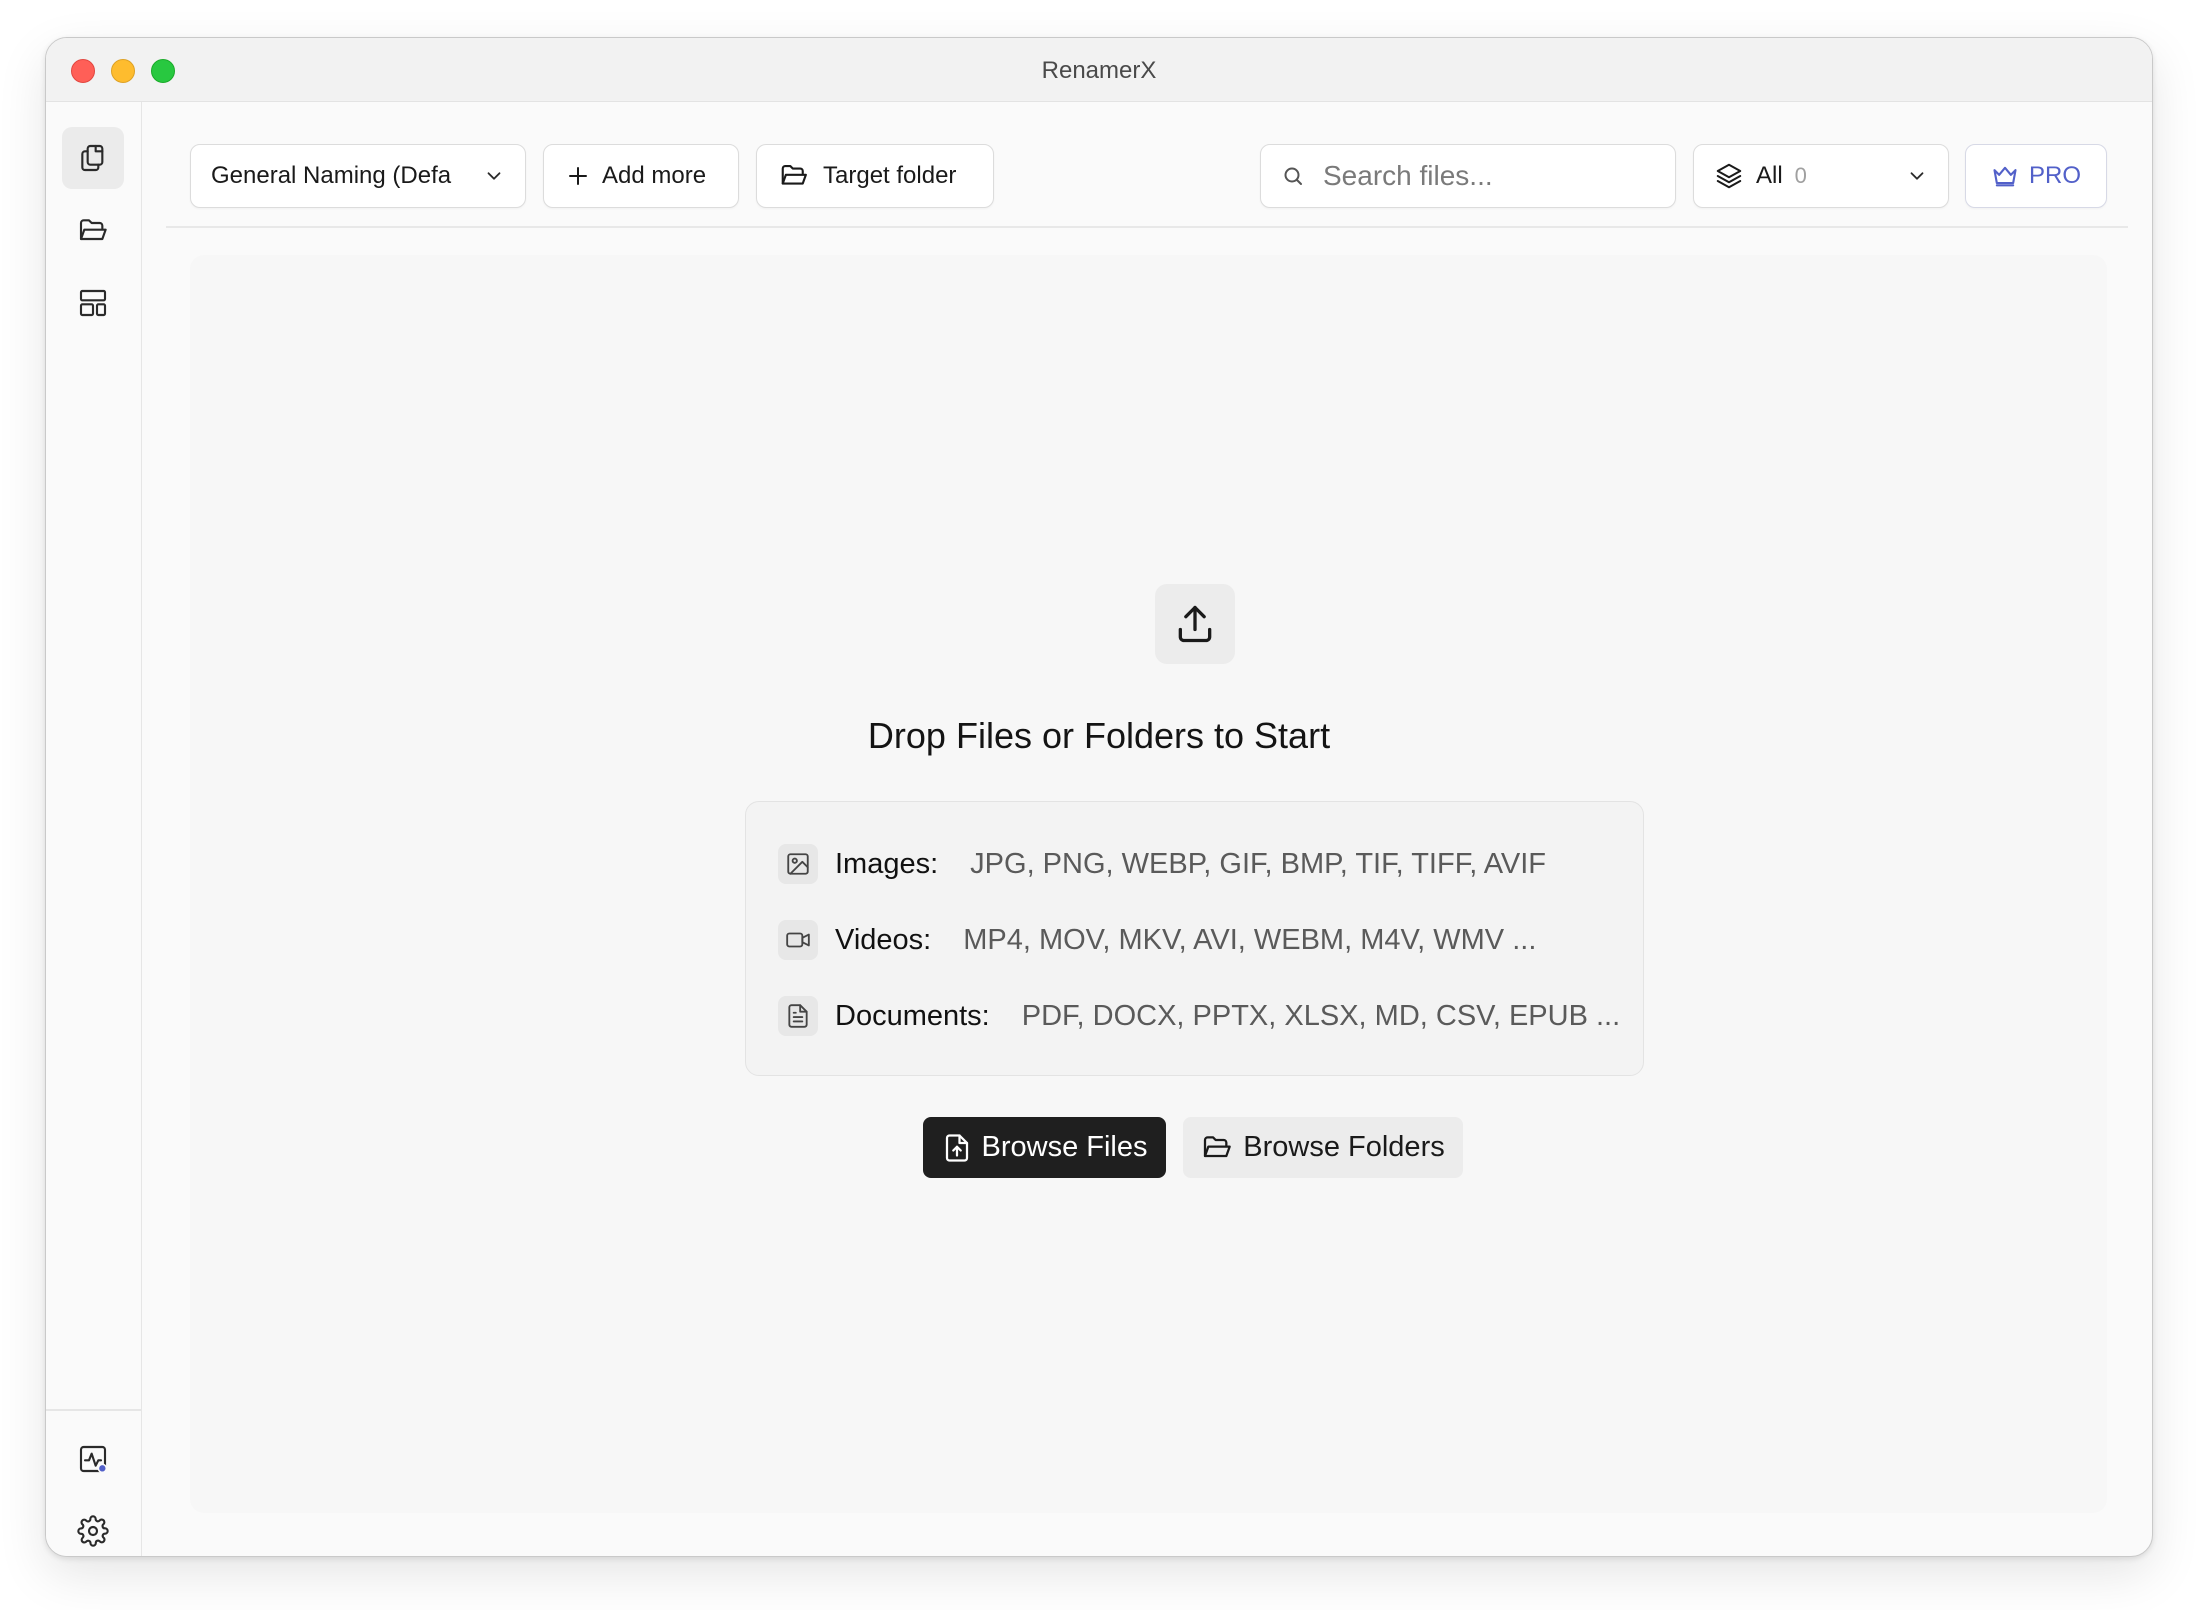 The width and height of the screenshot is (2198, 1610). I want to click on sidebar-item-templates, so click(93, 303).